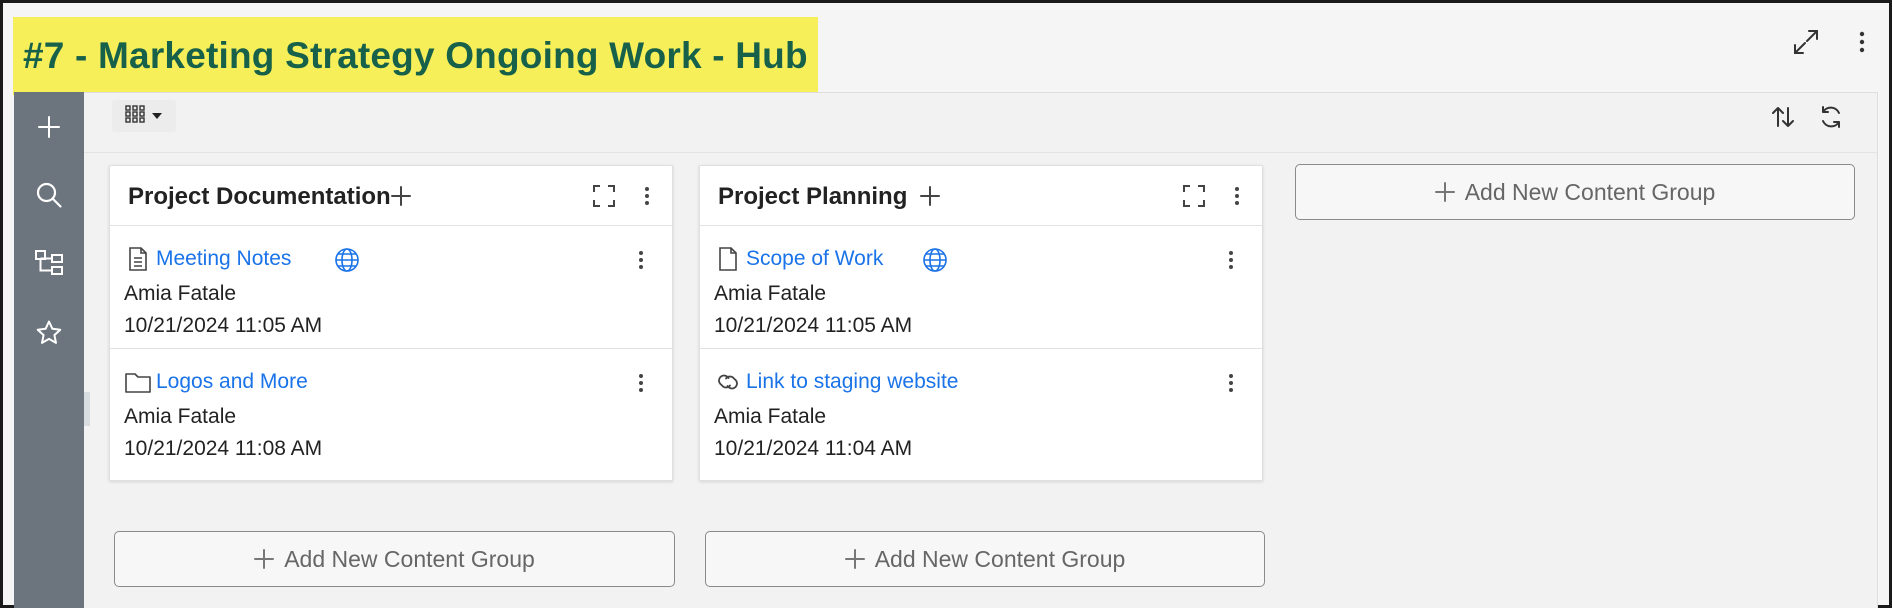 Image resolution: width=1892 pixels, height=608 pixels. Describe the element at coordinates (814, 259) in the screenshot. I see `content-item-link: Scope of Work` at that location.